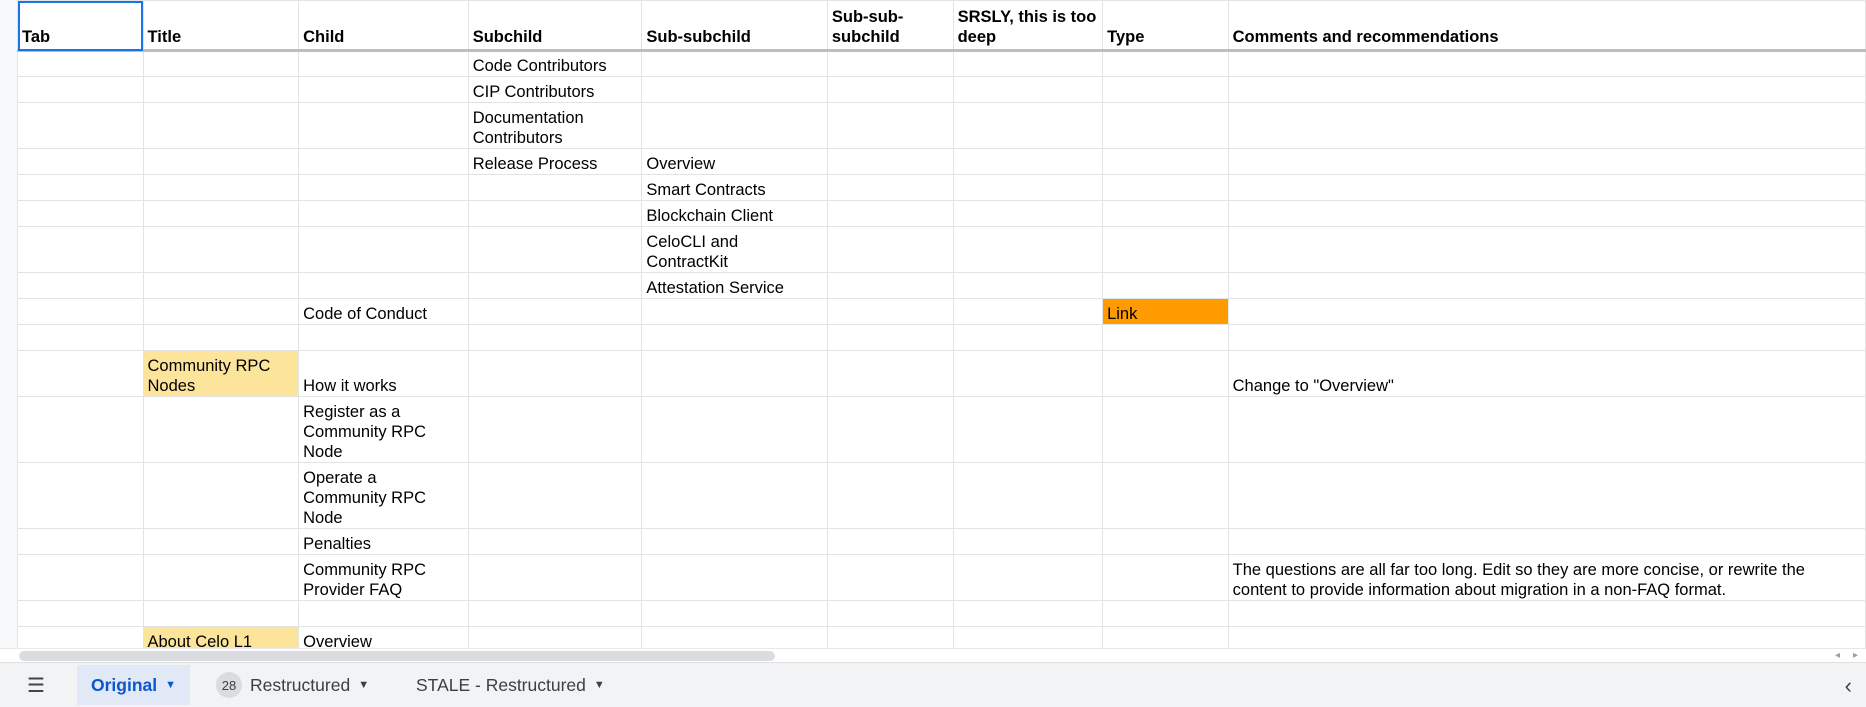 The height and width of the screenshot is (707, 1866). Describe the element at coordinates (734, 249) in the screenshot. I see `cell-sub-subchild: CeloCLI and ContractKit` at that location.